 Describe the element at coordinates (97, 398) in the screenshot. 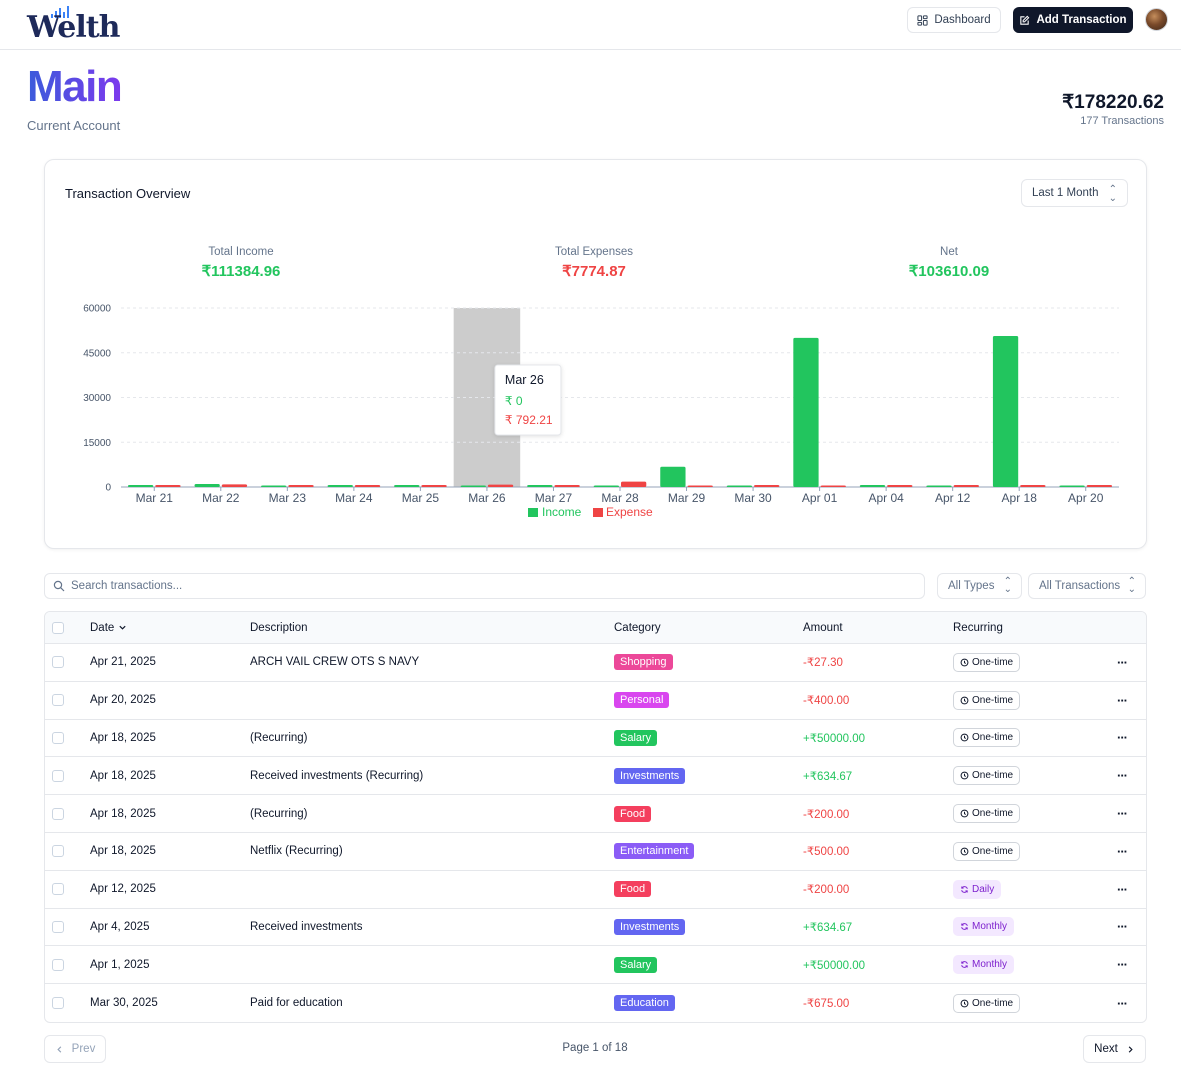

I see `y-tick-label: 30000` at that location.